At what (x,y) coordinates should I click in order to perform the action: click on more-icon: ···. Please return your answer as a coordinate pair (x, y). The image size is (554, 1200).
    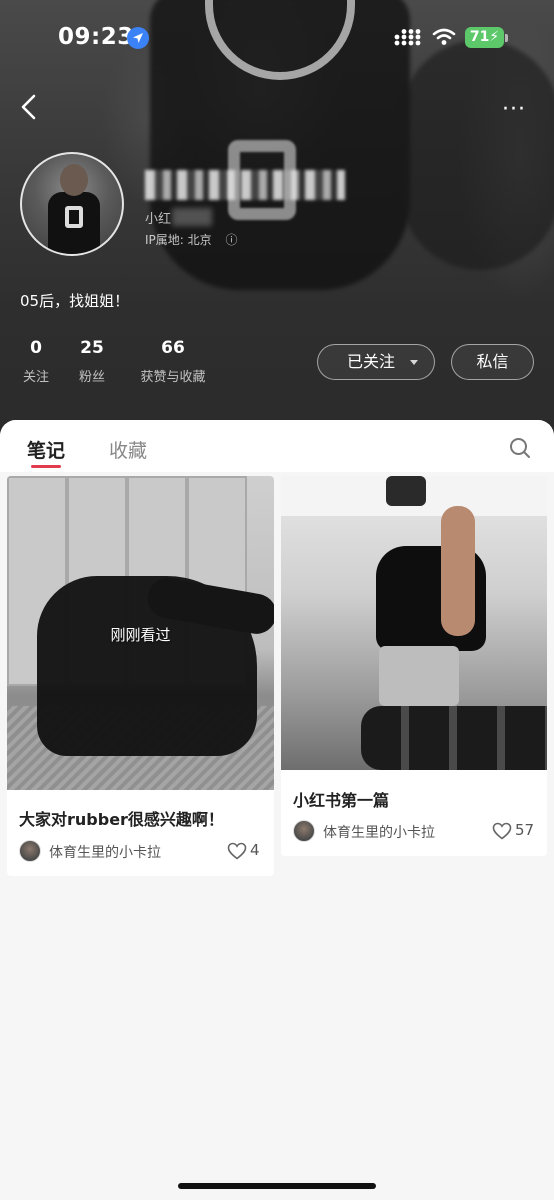
    Looking at the image, I should click on (514, 109).